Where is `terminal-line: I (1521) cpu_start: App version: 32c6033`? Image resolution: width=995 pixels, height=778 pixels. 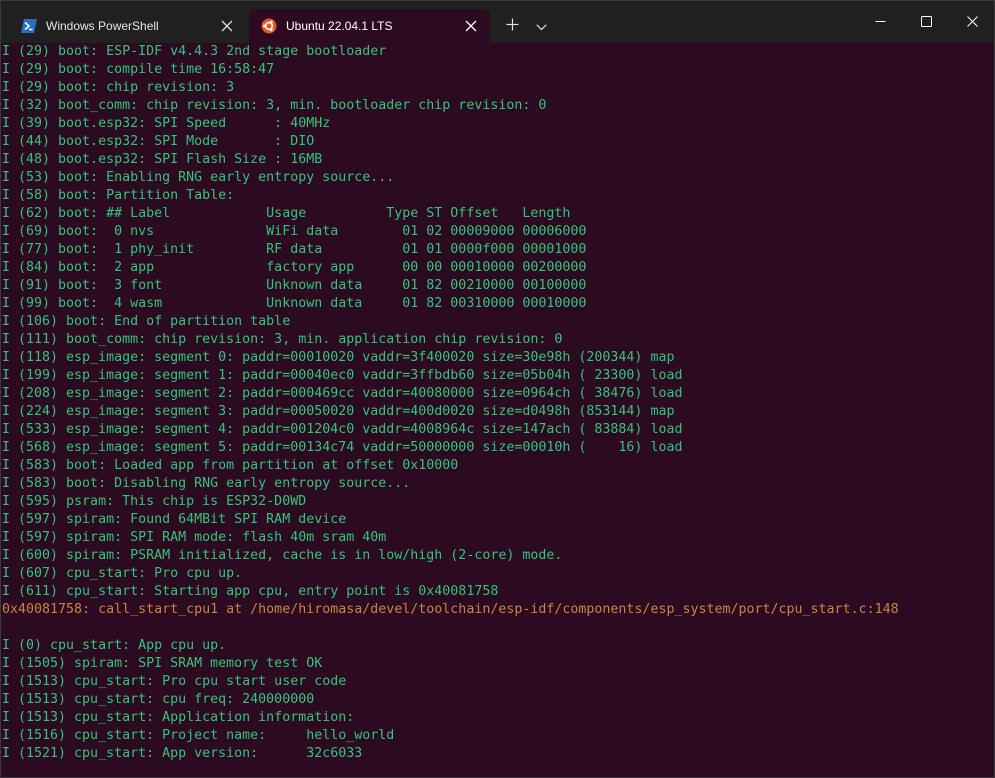 terminal-line: I (1521) cpu_start: App version: 32c6033 is located at coordinates (182, 753).